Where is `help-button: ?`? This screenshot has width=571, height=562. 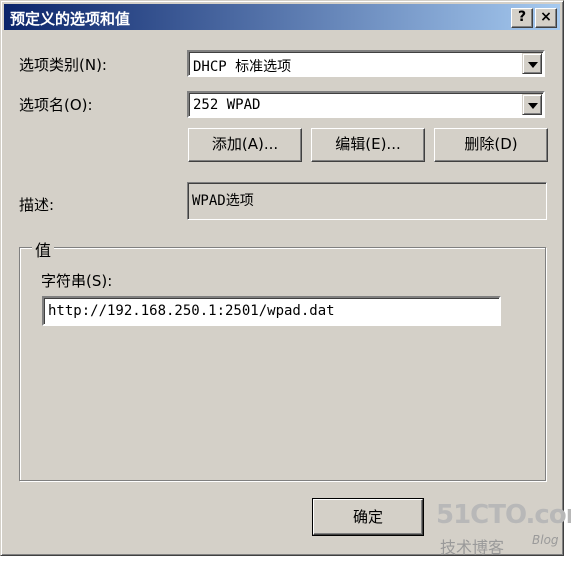
help-button: ? is located at coordinates (522, 18).